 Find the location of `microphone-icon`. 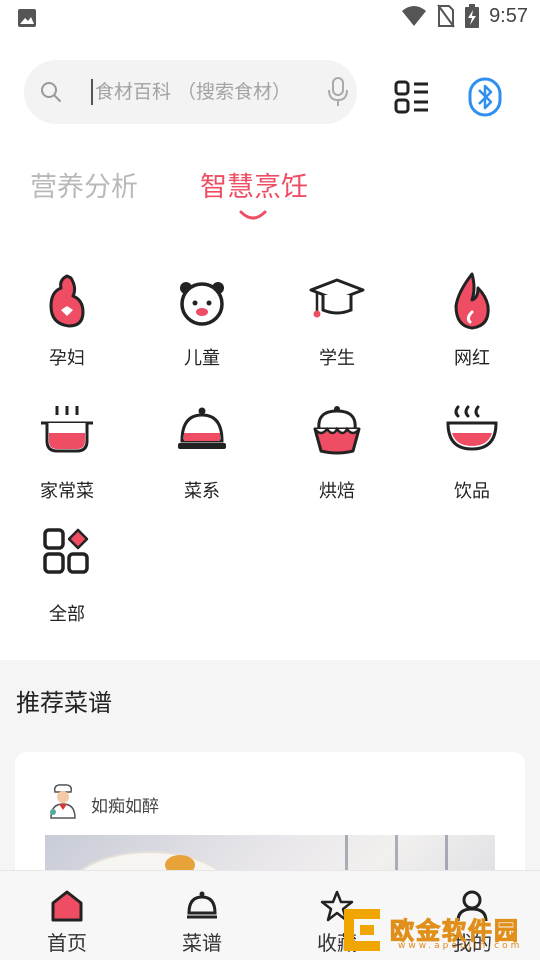

microphone-icon is located at coordinates (338, 92).